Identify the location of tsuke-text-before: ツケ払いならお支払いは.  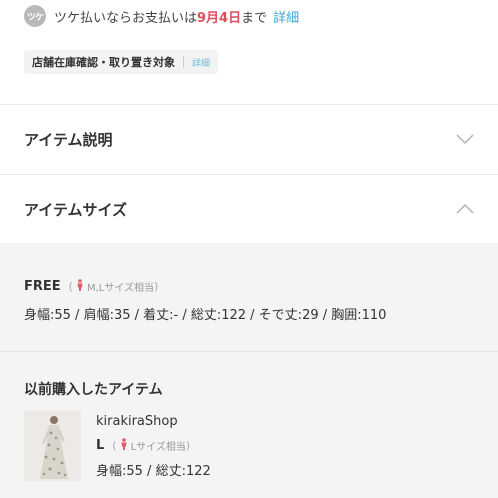
(126, 18).